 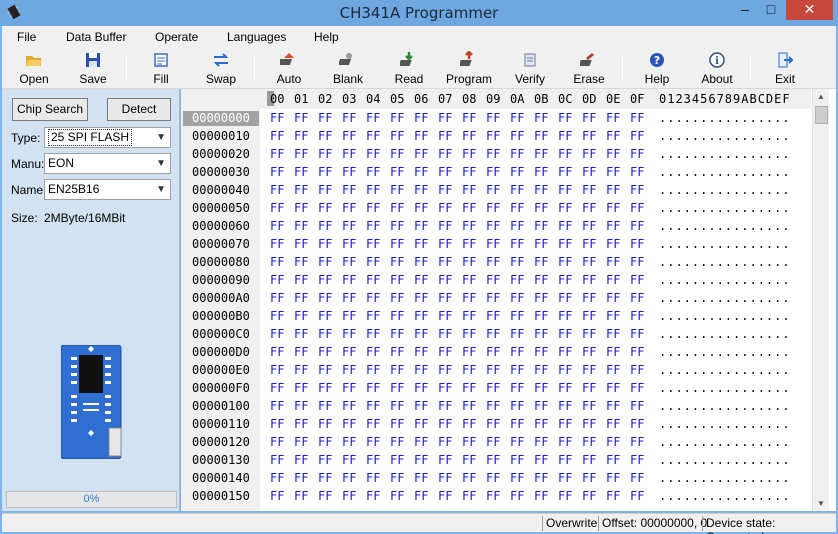 I want to click on chip-name-select: EN25B16 ▼, so click(x=107, y=189).